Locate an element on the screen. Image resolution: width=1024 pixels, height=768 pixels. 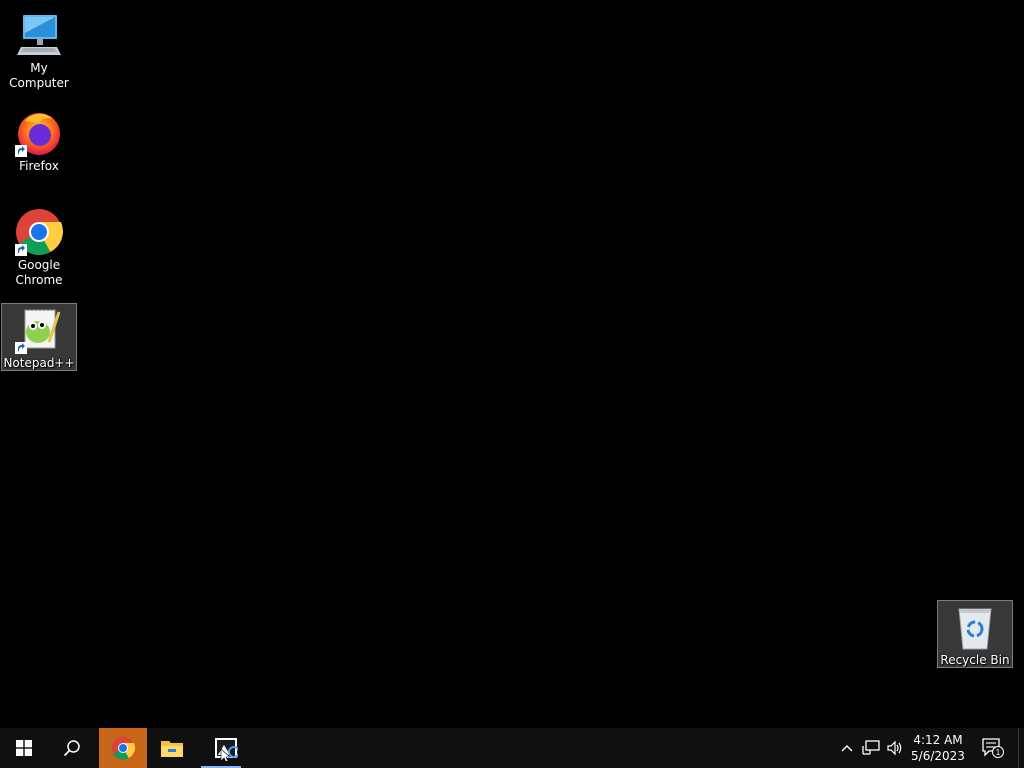
taskbar-app-chrome is located at coordinates (123, 748).